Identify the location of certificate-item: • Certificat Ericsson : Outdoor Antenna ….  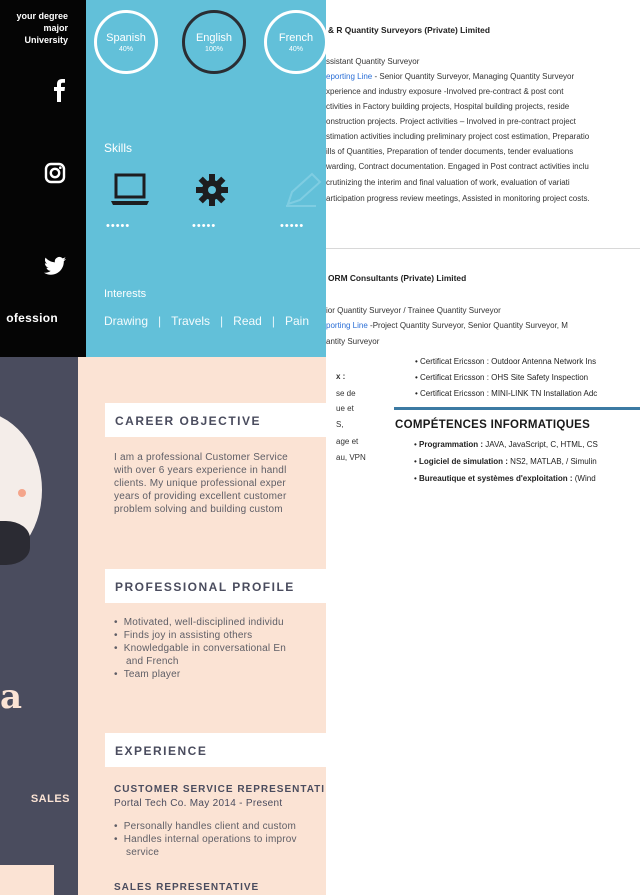
(506, 361).